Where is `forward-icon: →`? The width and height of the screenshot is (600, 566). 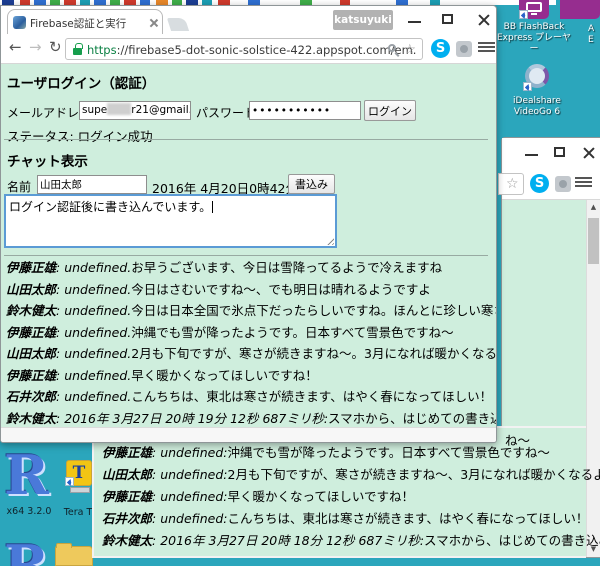 forward-icon: → is located at coordinates (35, 47).